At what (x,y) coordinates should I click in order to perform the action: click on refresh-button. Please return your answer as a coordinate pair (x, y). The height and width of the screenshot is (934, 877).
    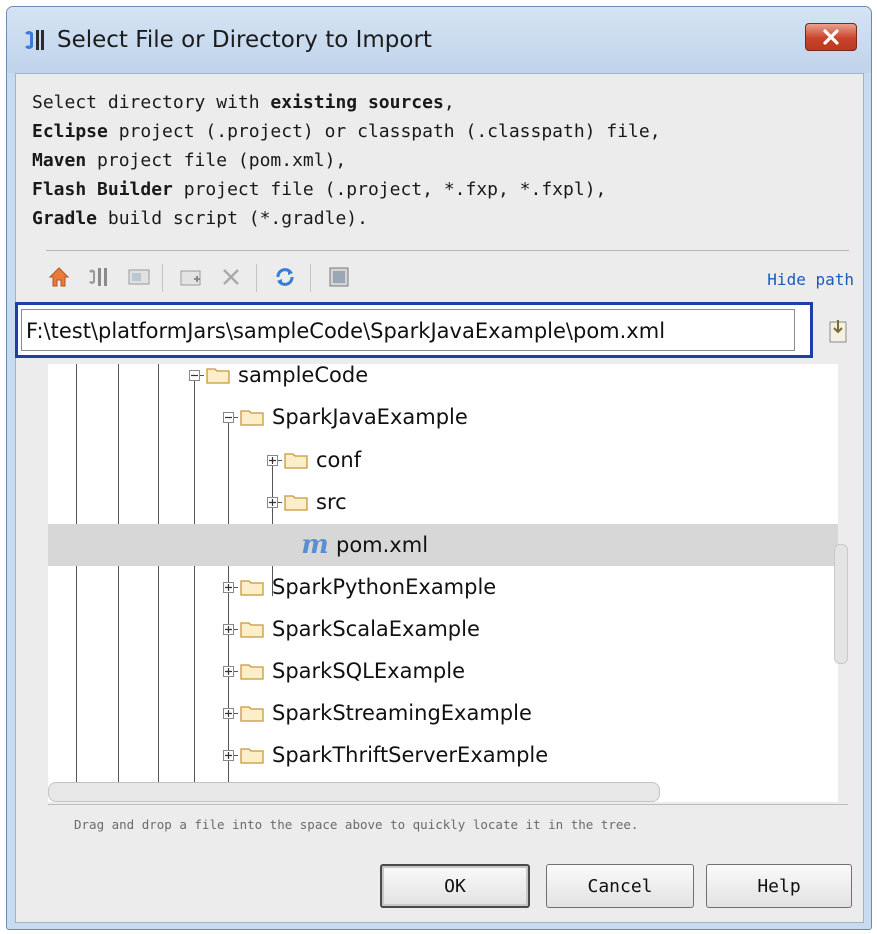
    Looking at the image, I should click on (285, 277).